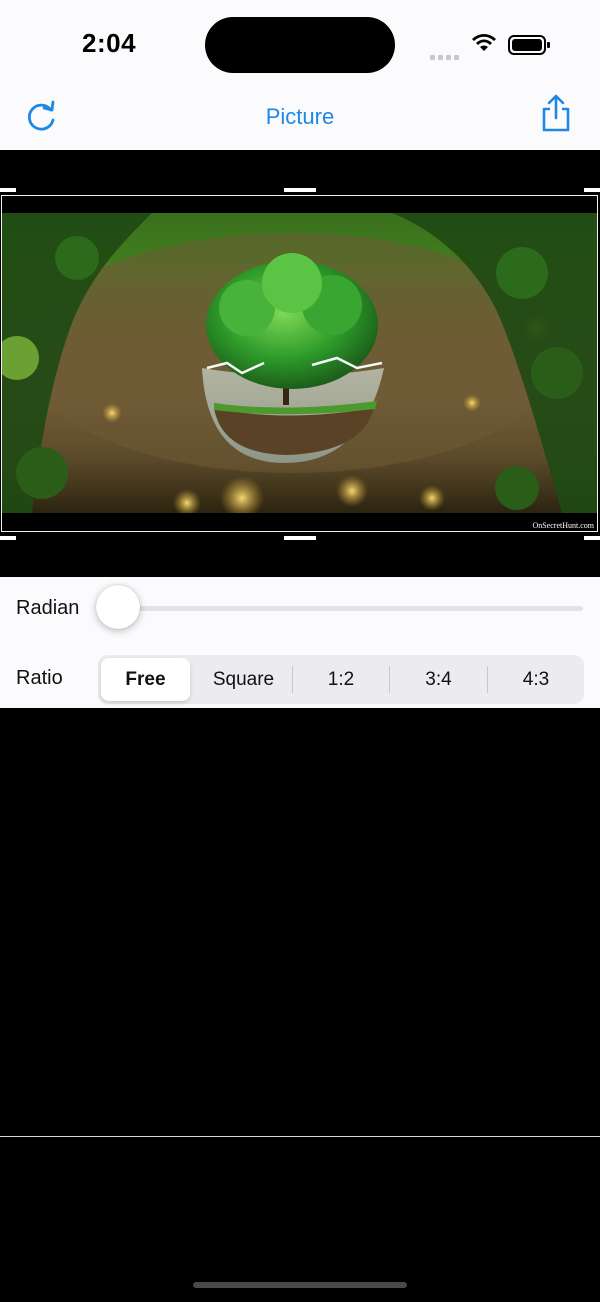 The image size is (600, 1302). Describe the element at coordinates (350, 608) in the screenshot. I see `radian-slider-track` at that location.